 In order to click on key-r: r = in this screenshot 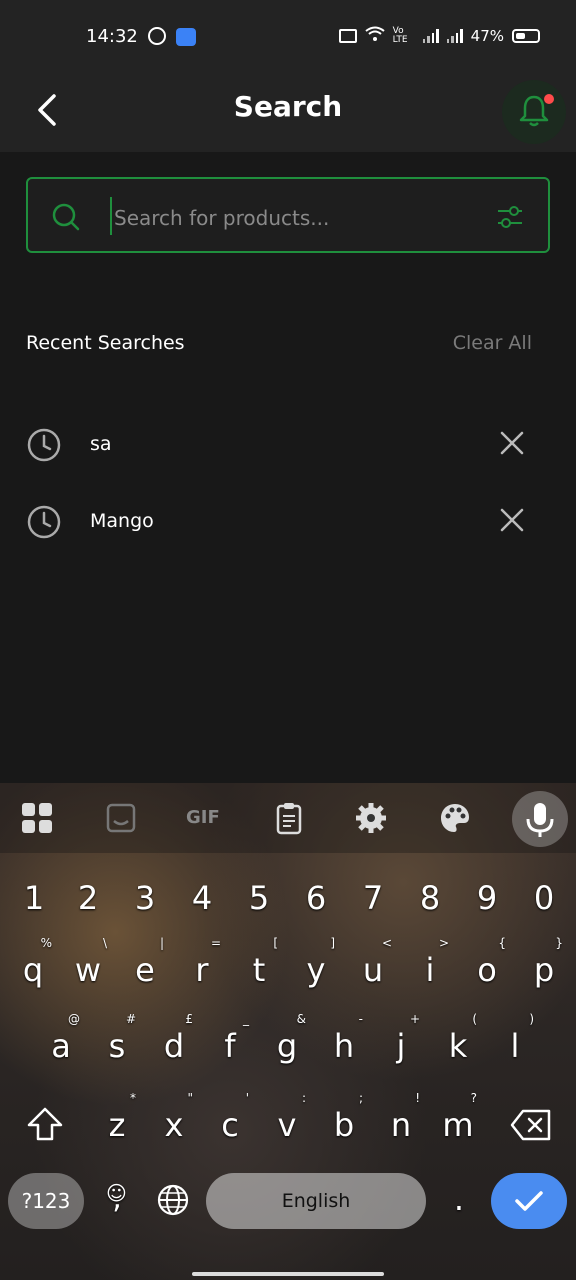, I will do `click(202, 968)`.